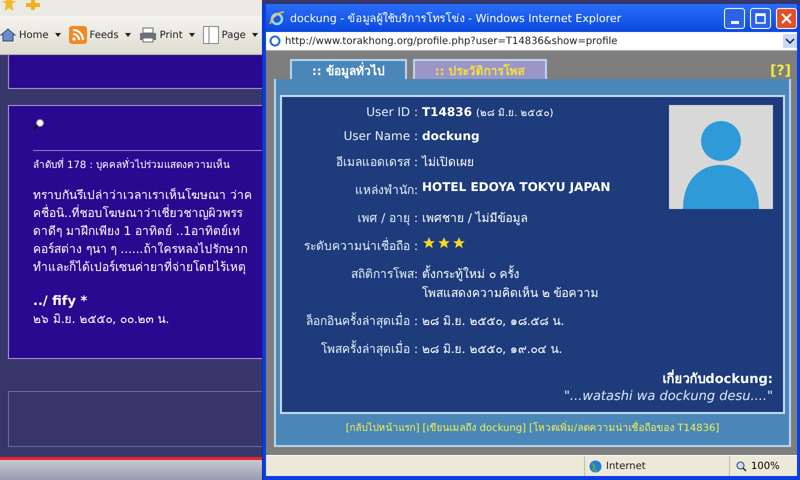 This screenshot has width=800, height=480. I want to click on post-text-line: คชื่อนิ..ที่ชอบโฆษณาว่าเชี่ยวชาญผิวพรร, so click(138, 213).